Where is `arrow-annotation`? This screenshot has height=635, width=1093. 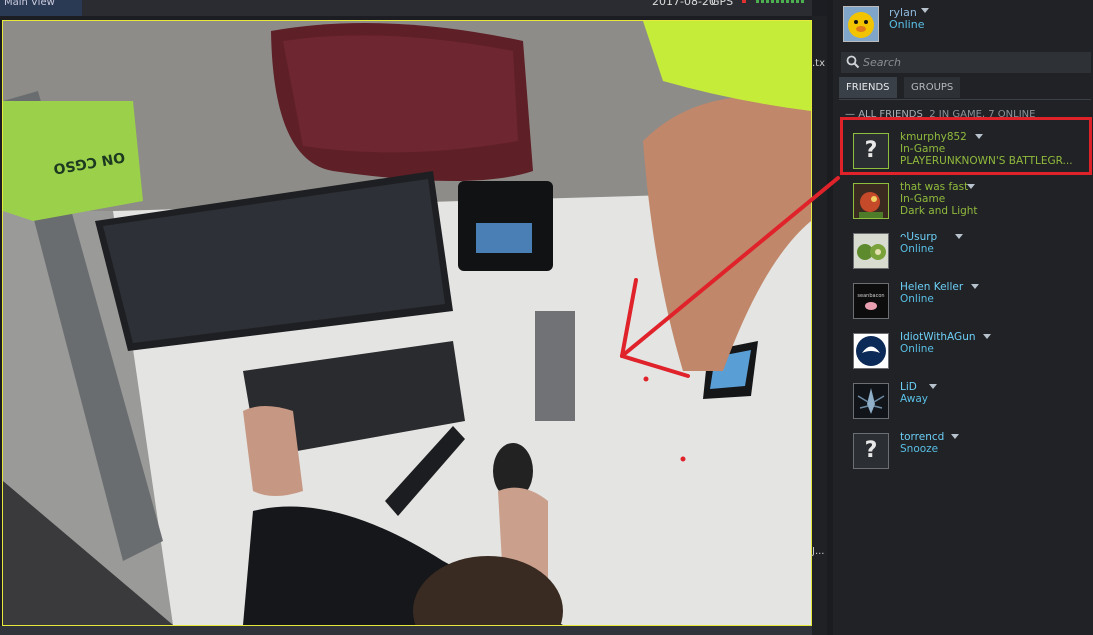
arrow-annotation is located at coordinates (730, 277).